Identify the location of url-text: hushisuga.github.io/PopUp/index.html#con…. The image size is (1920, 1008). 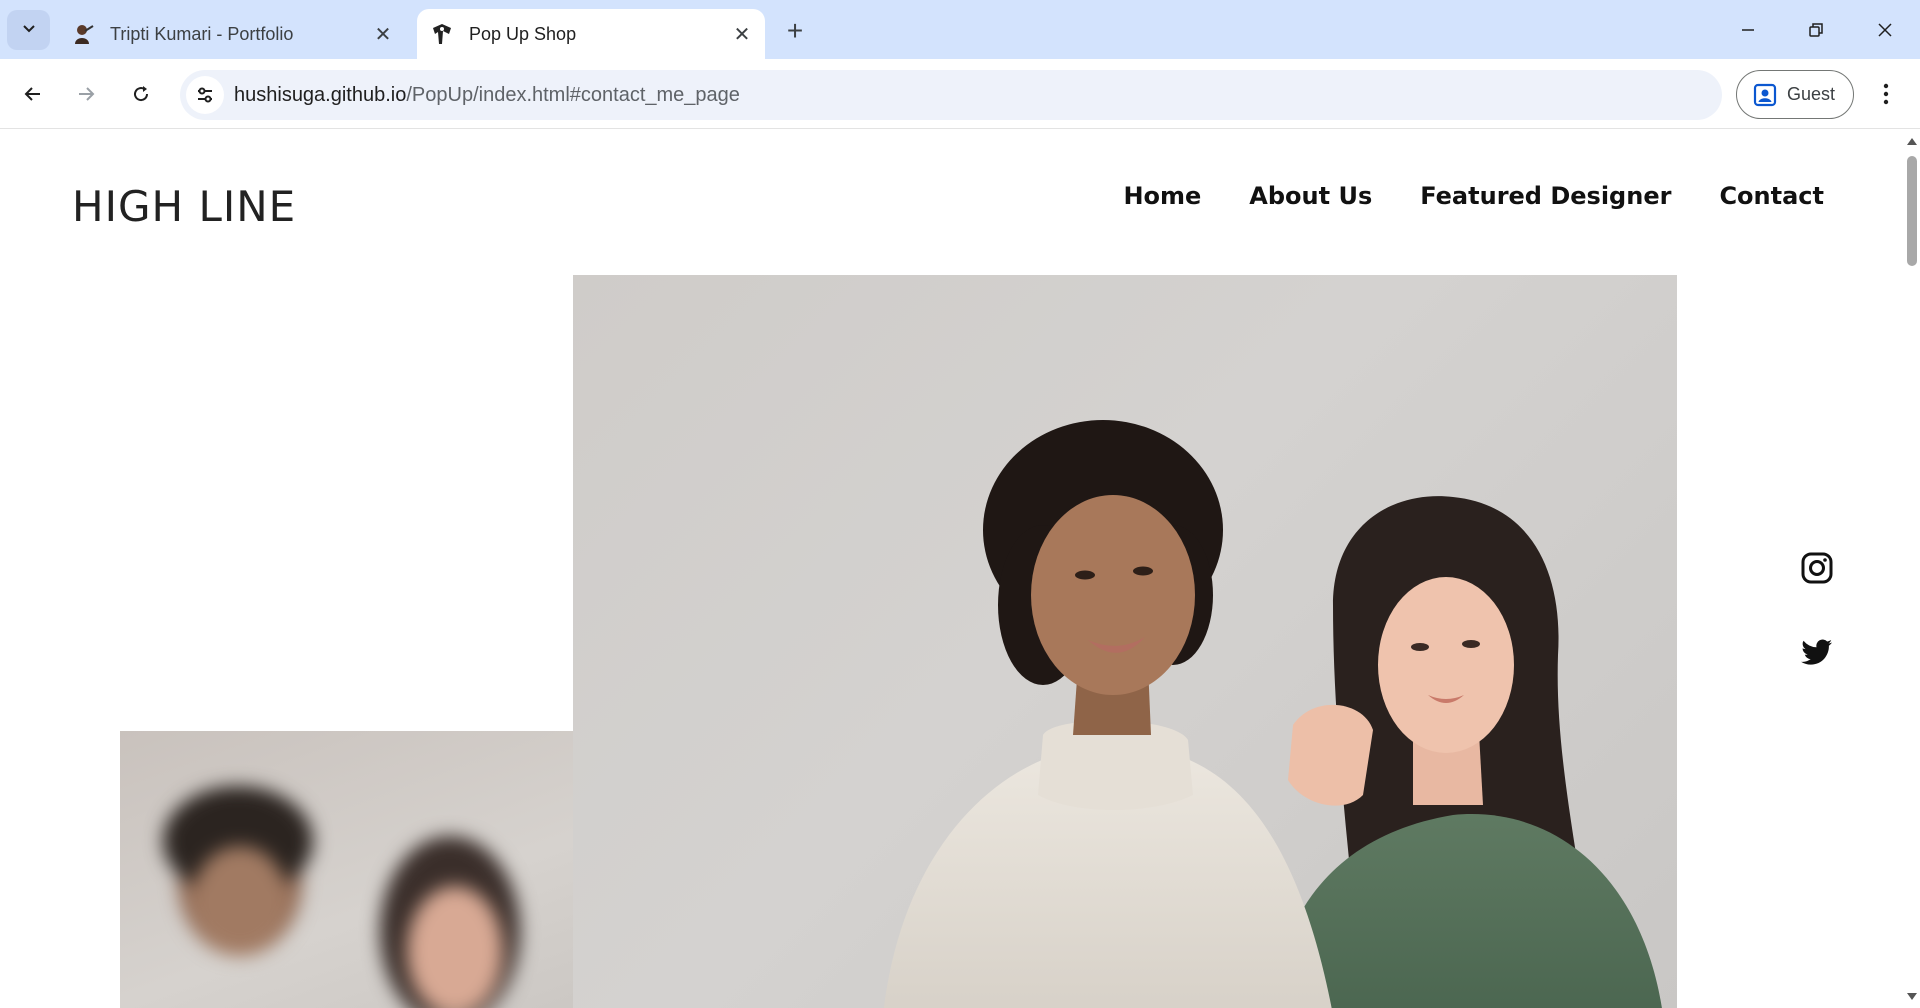
(487, 95).